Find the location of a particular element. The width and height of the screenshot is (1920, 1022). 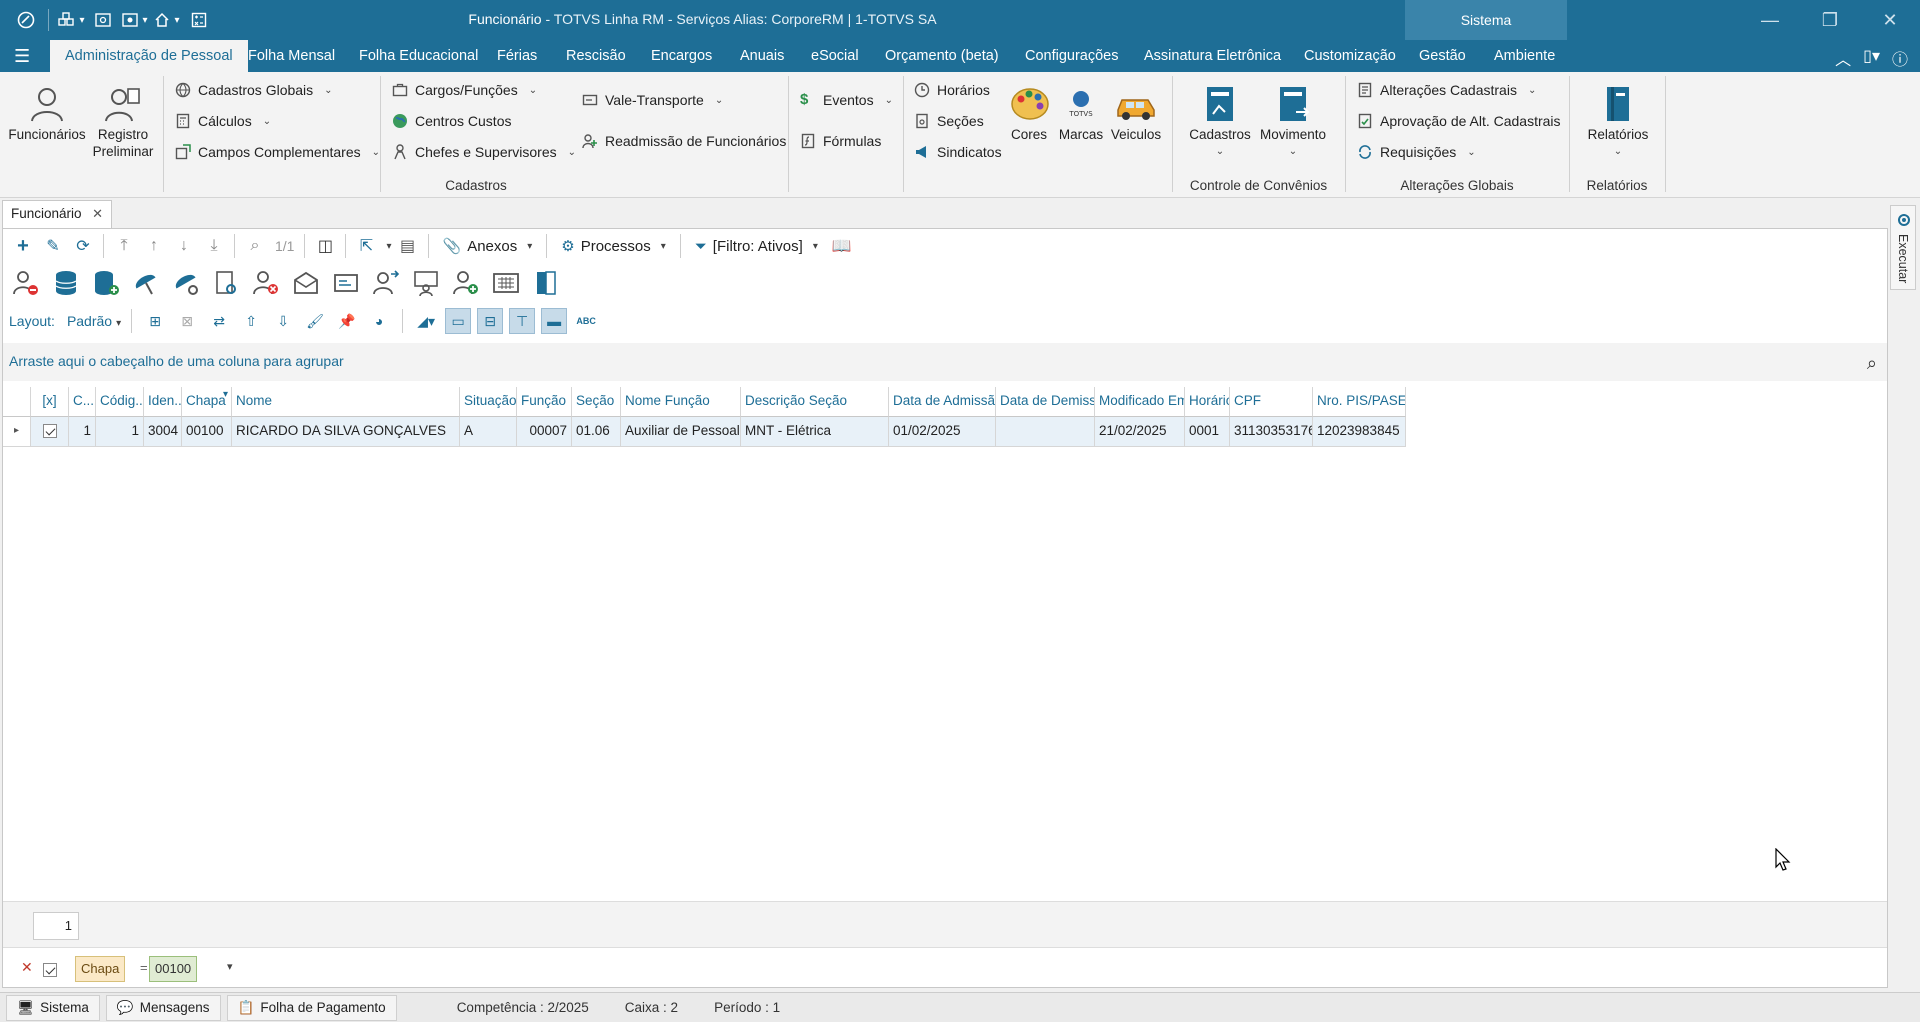

campos-complementares-button: Campos Complementares ⌄ is located at coordinates (277, 152).